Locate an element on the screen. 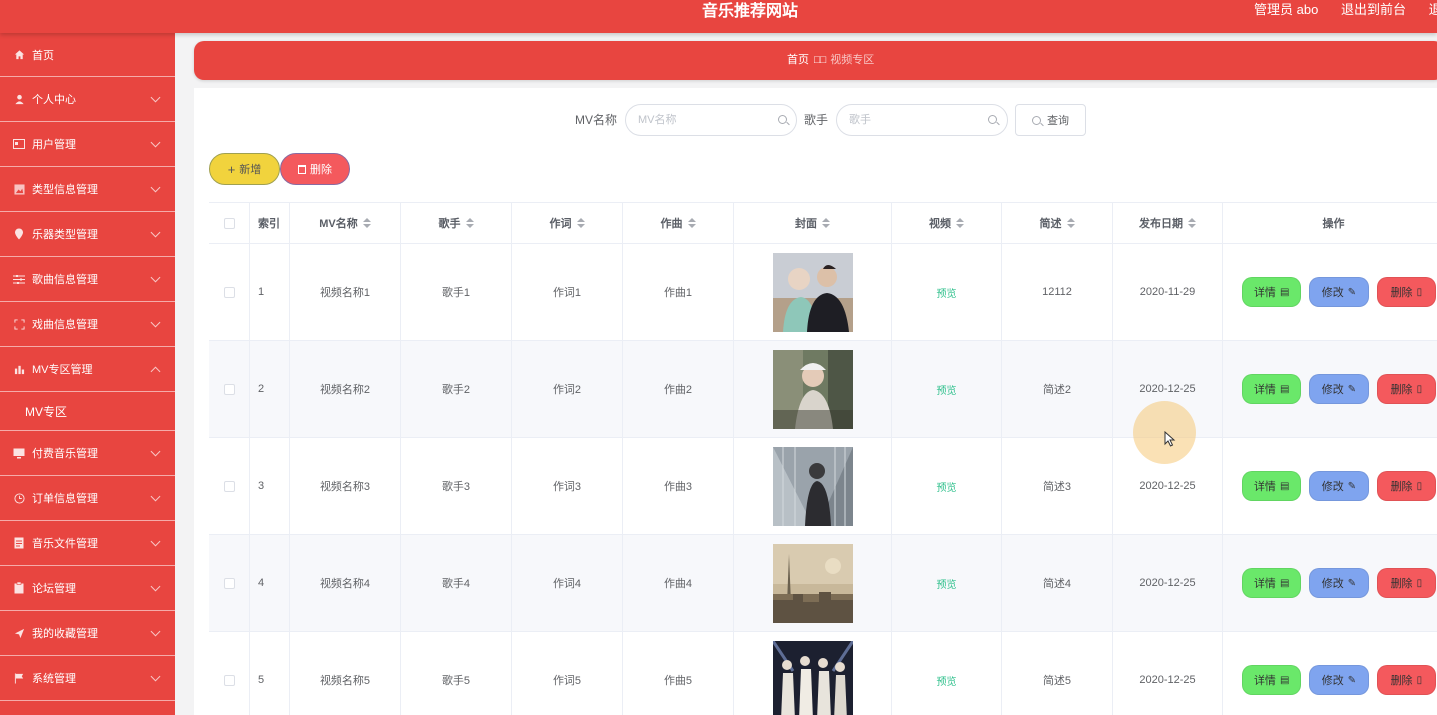 The height and width of the screenshot is (715, 1437). header-singer: 歌手 is located at coordinates (455, 223).